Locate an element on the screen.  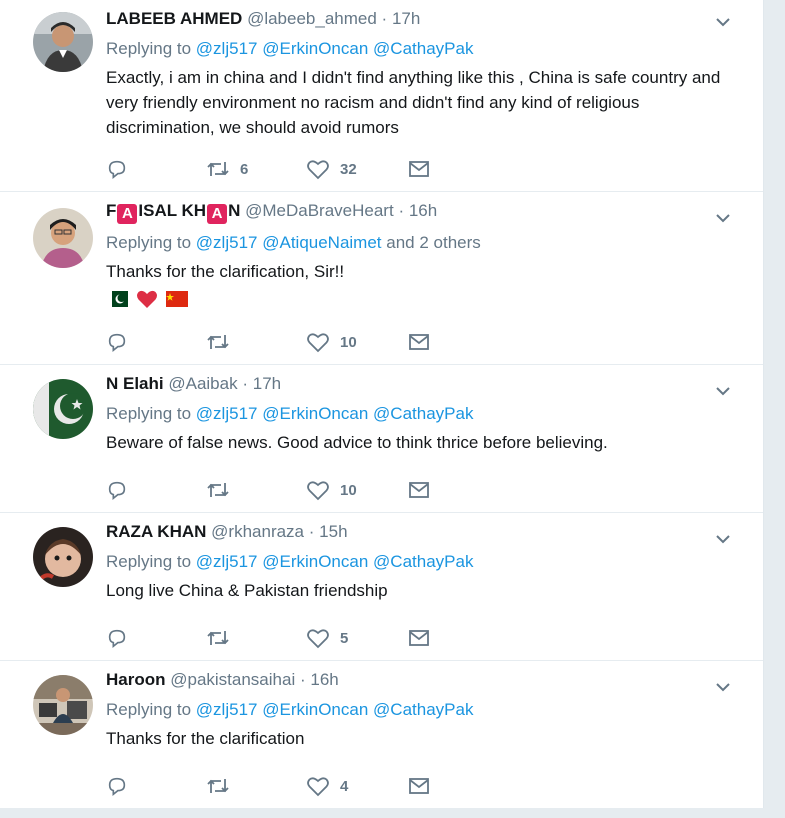
tweet-header: Haroon @pakistansaihai · 16h is located at coordinates (419, 680).